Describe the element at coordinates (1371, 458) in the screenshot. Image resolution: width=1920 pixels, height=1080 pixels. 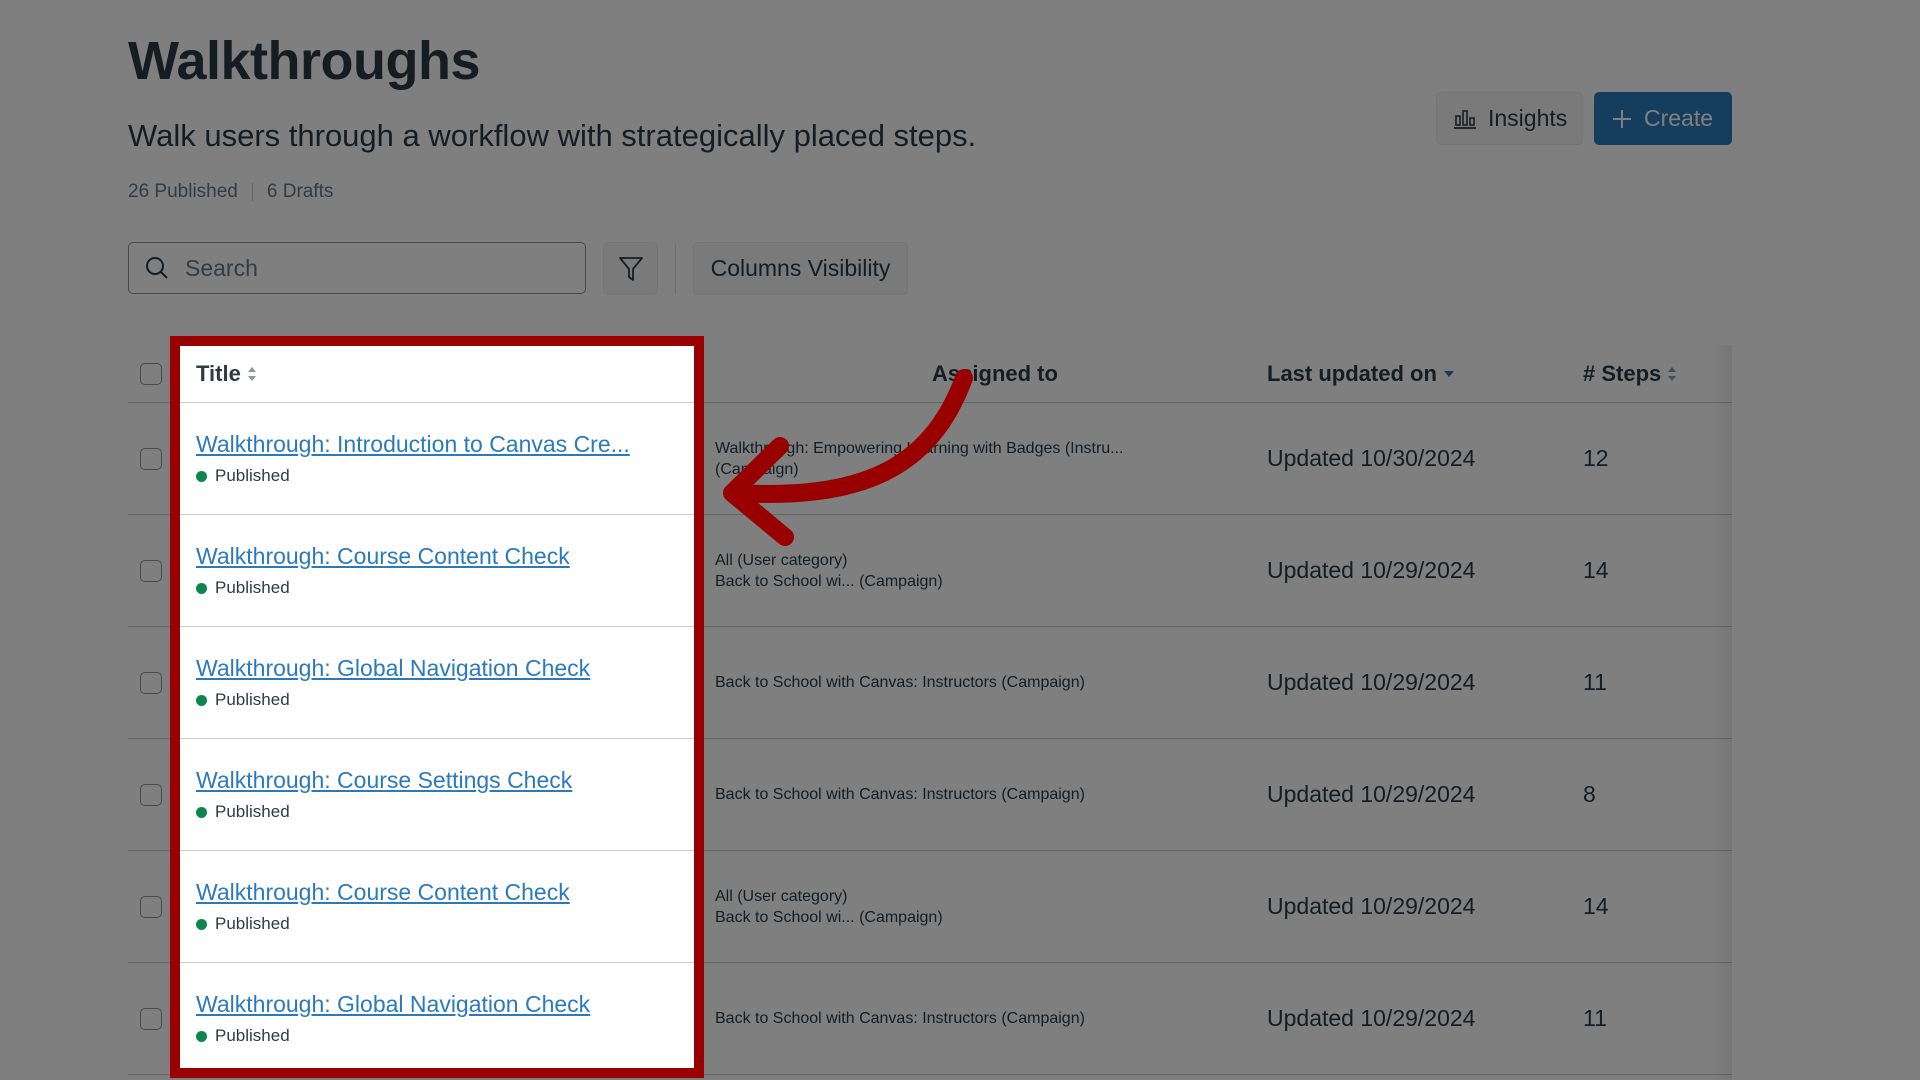
I see `last-updated-cell: Updated 10/30/2024` at that location.